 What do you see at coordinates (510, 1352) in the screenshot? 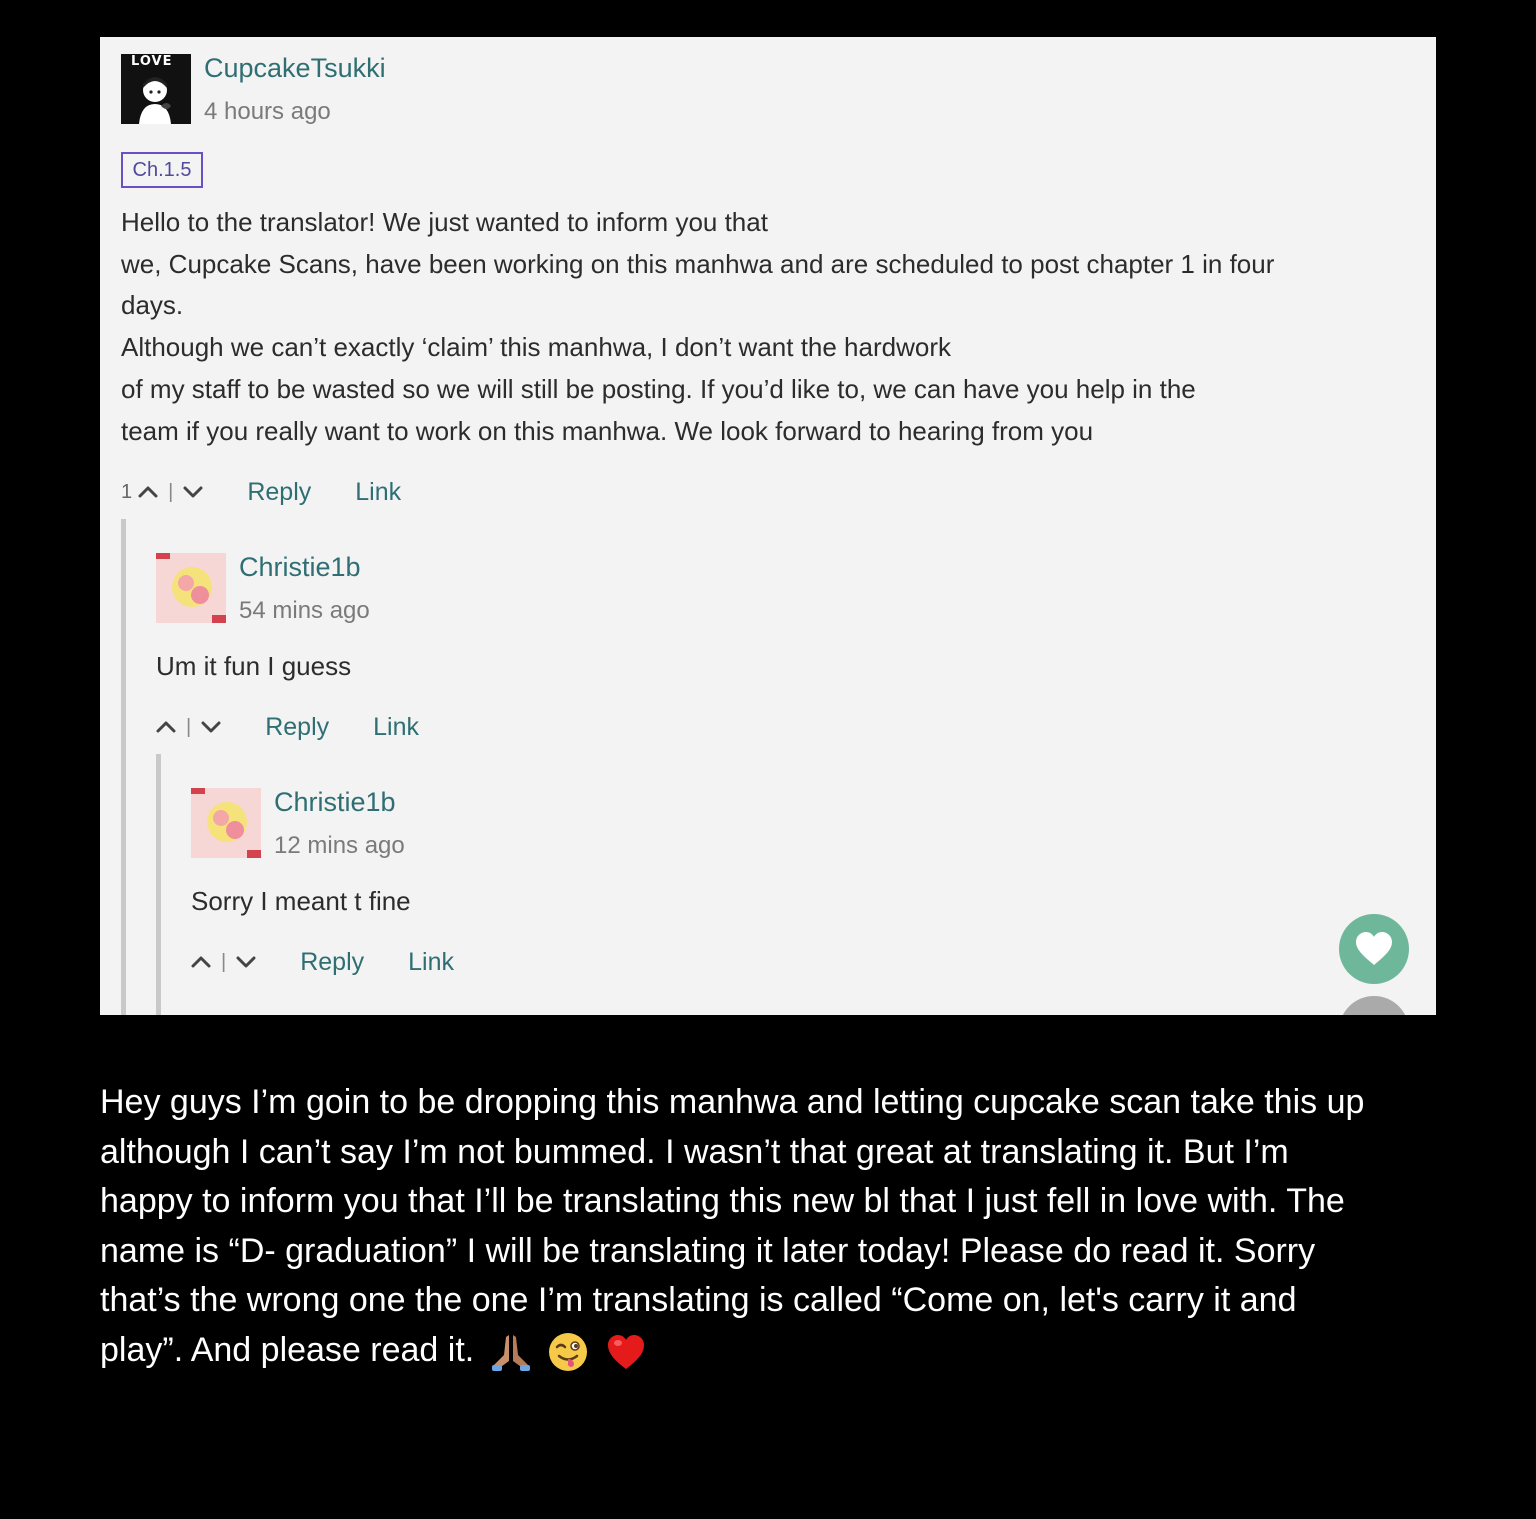
I see `praying-hands-emoji` at bounding box center [510, 1352].